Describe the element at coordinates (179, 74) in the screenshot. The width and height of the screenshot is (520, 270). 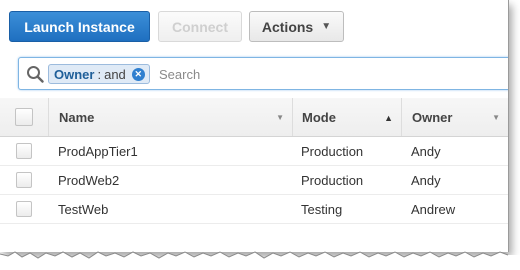
I see `search-input: Search` at that location.